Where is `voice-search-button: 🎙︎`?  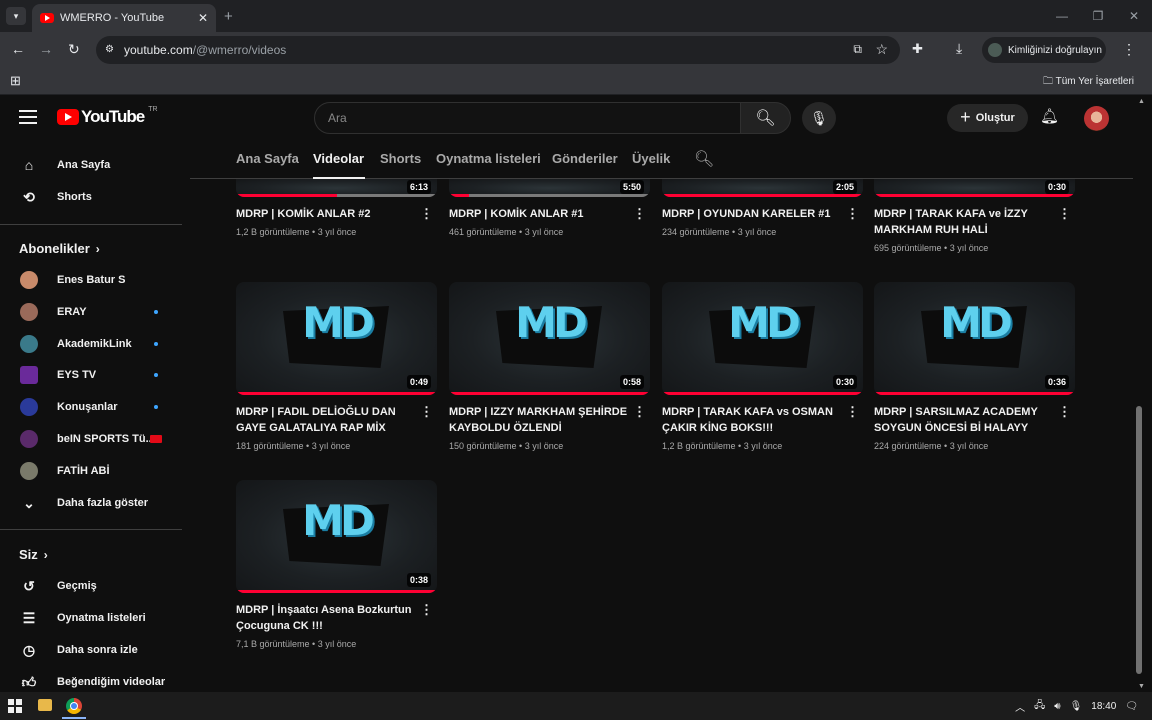 voice-search-button: 🎙︎ is located at coordinates (819, 118).